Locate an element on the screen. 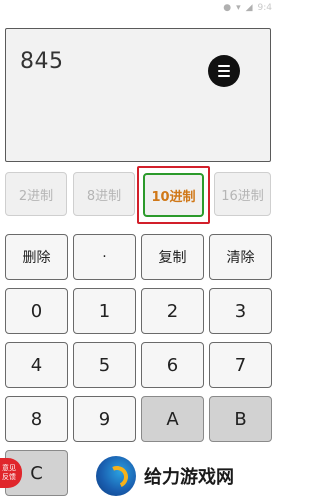 This screenshot has width=320, height=500. base-selector: 2进制 8进制 10进制 16进制 is located at coordinates (138, 196).